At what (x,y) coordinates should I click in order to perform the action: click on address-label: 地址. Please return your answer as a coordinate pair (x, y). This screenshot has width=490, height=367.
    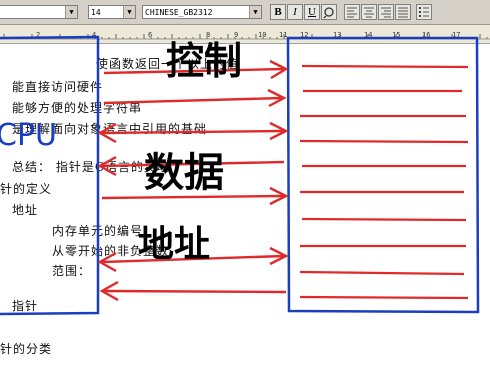
    Looking at the image, I should click on (174, 244).